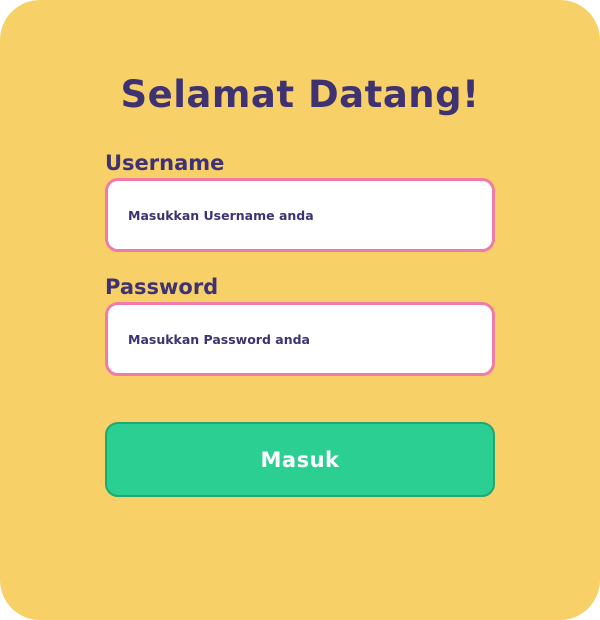 Image resolution: width=600 pixels, height=620 pixels. I want to click on username-input, so click(300, 215).